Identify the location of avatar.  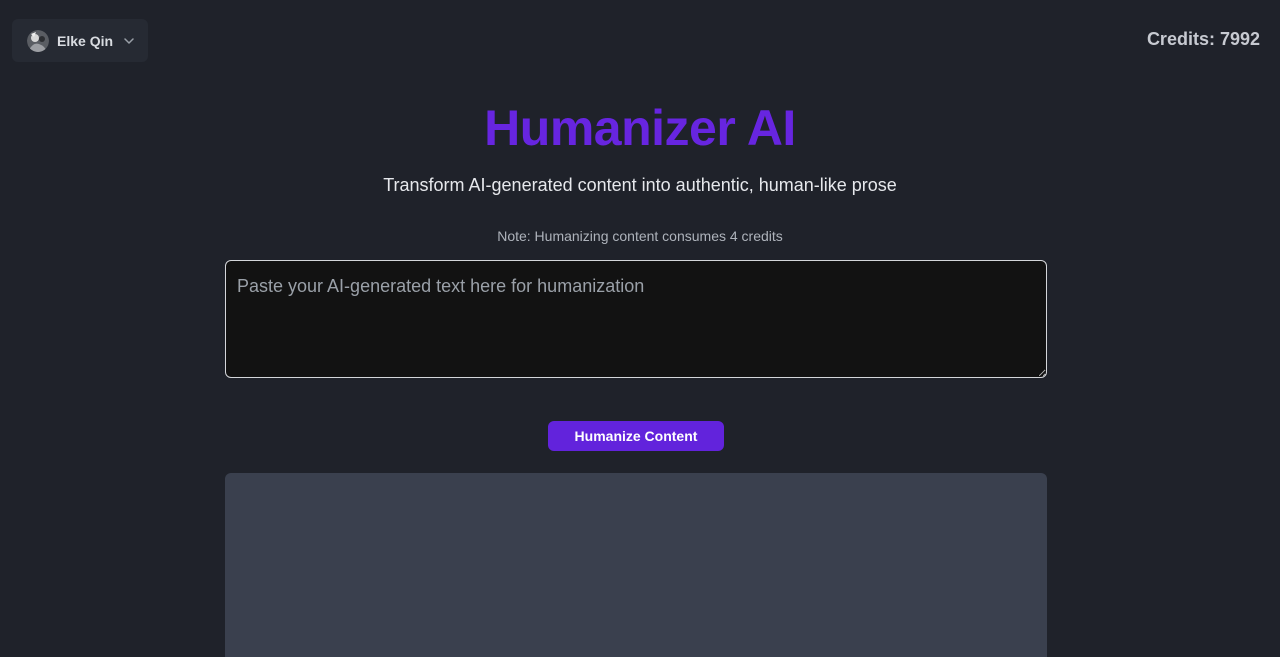
(38, 40).